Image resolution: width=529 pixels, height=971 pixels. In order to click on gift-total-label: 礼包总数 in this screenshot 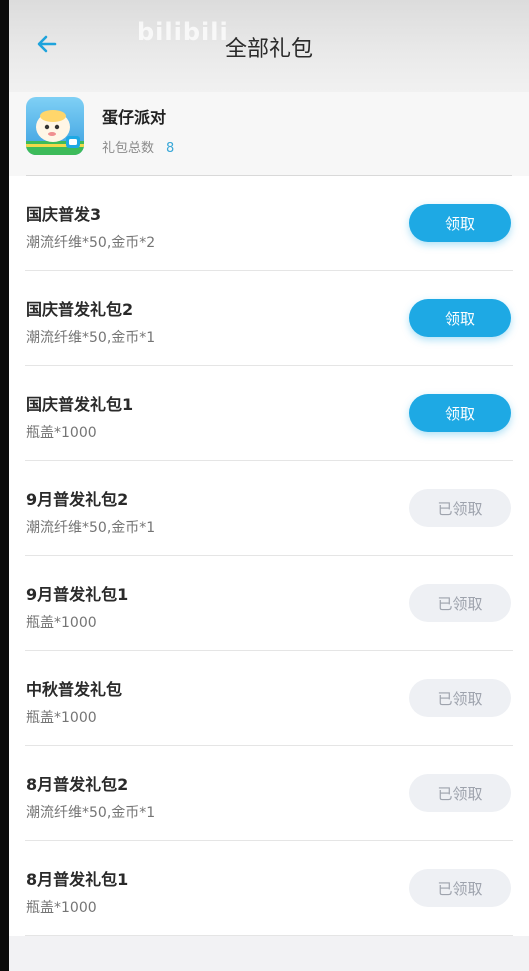, I will do `click(128, 148)`.